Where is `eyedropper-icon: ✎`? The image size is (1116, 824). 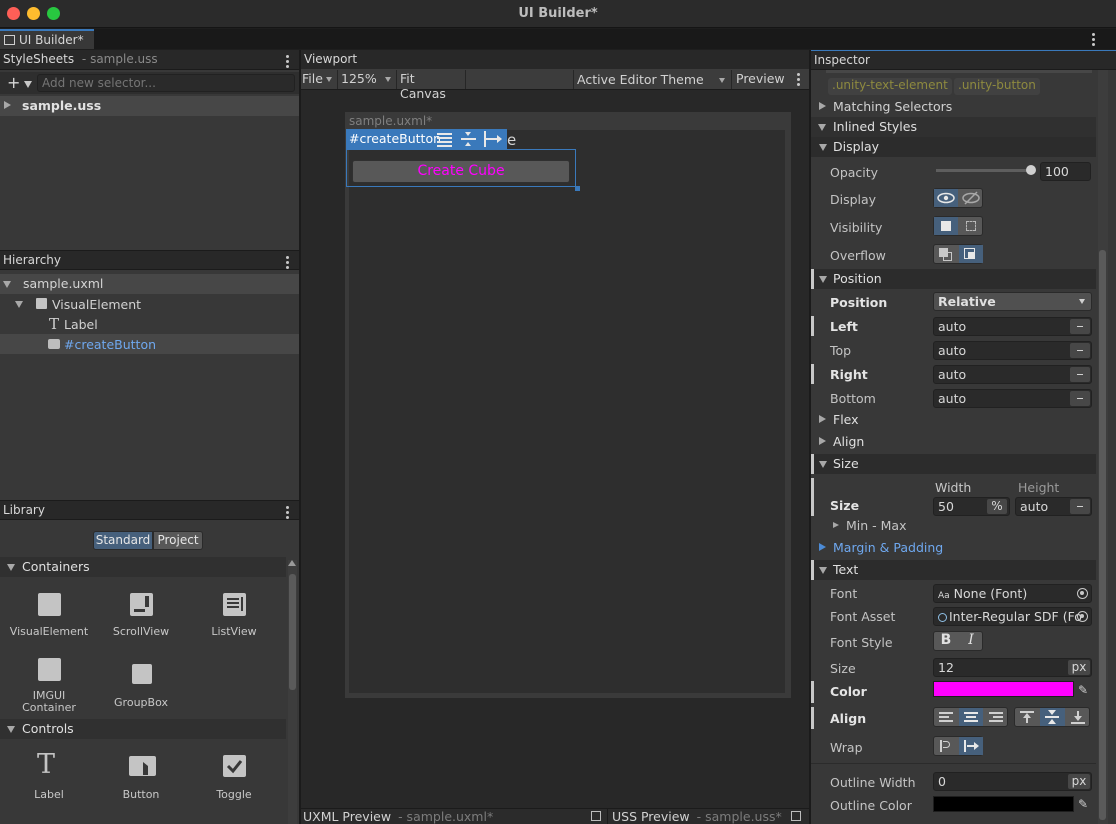
eyedropper-icon: ✎ is located at coordinates (1083, 690).